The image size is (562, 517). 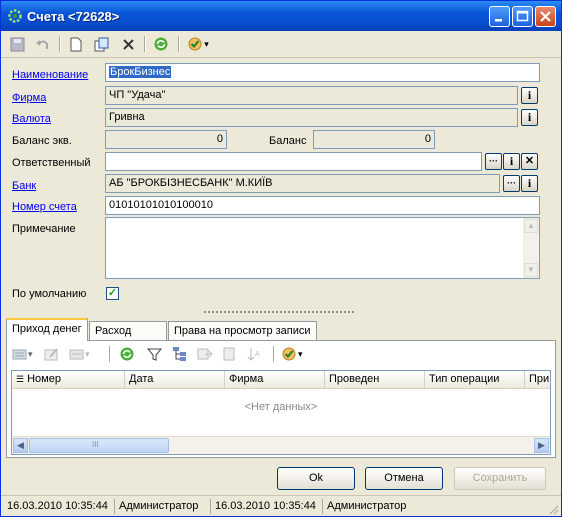 I want to click on tab-expense: Расход денег, so click(x=128, y=335).